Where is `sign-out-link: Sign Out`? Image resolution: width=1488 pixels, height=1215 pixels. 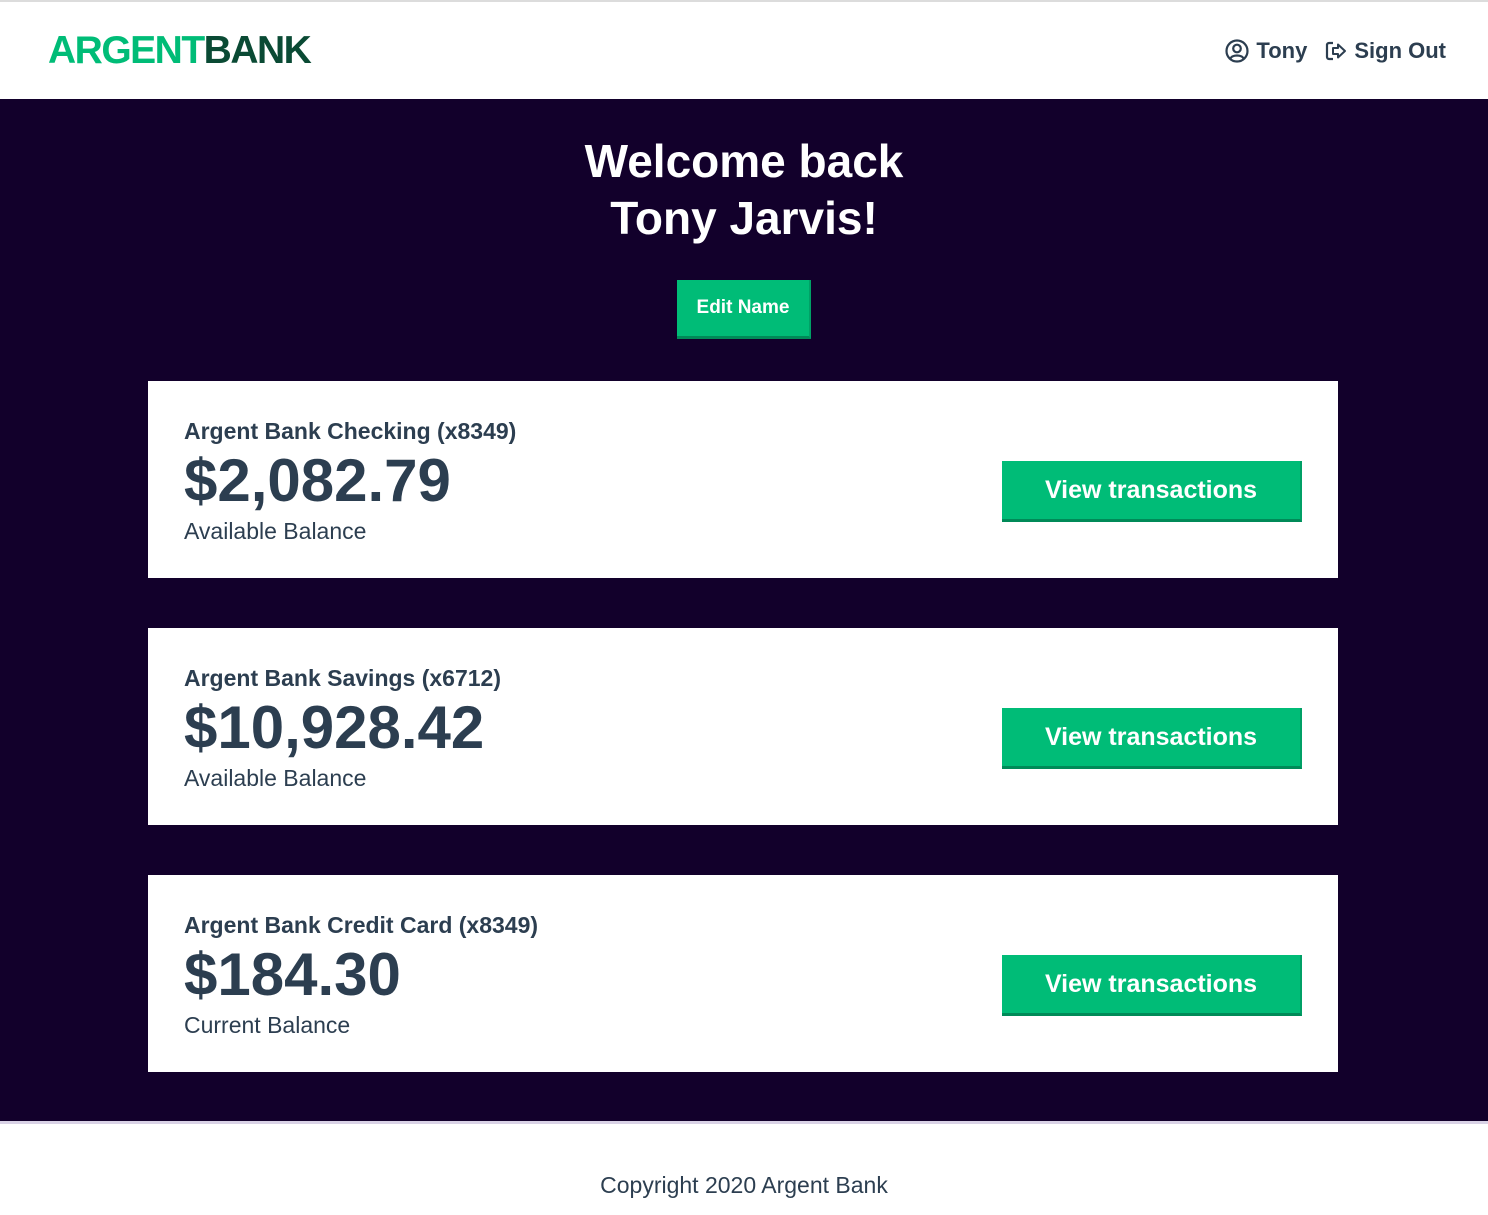 sign-out-link: Sign Out is located at coordinates (1385, 51).